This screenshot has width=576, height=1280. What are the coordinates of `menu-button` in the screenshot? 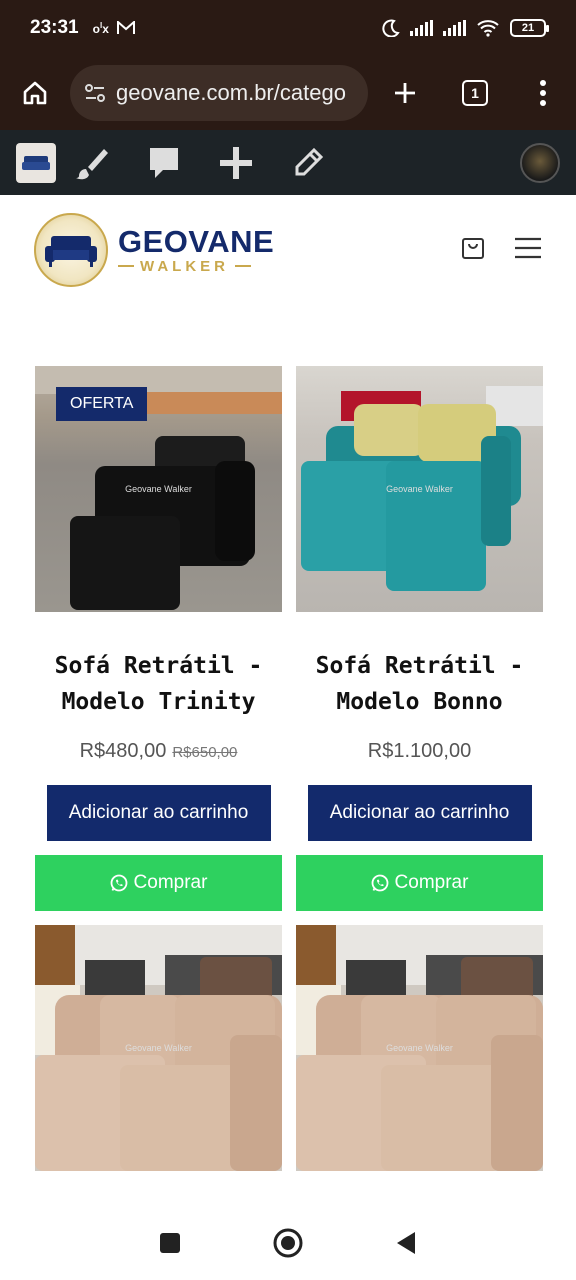 It's located at (528, 250).